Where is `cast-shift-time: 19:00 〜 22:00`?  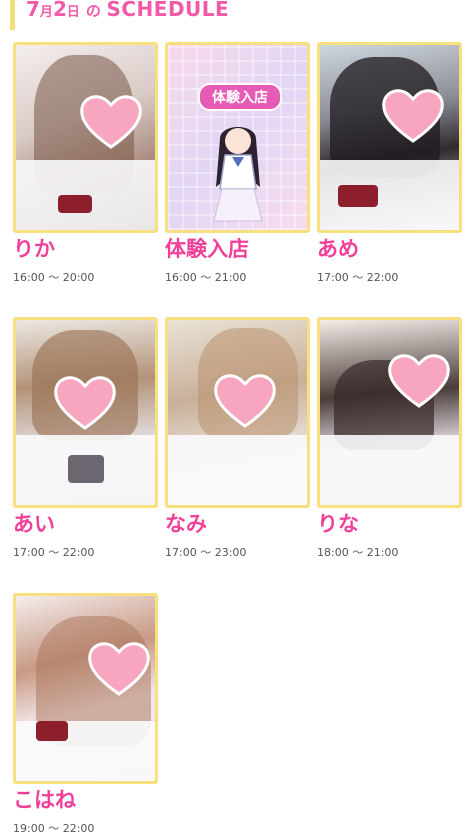 cast-shift-time: 19:00 〜 22:00 is located at coordinates (54, 828).